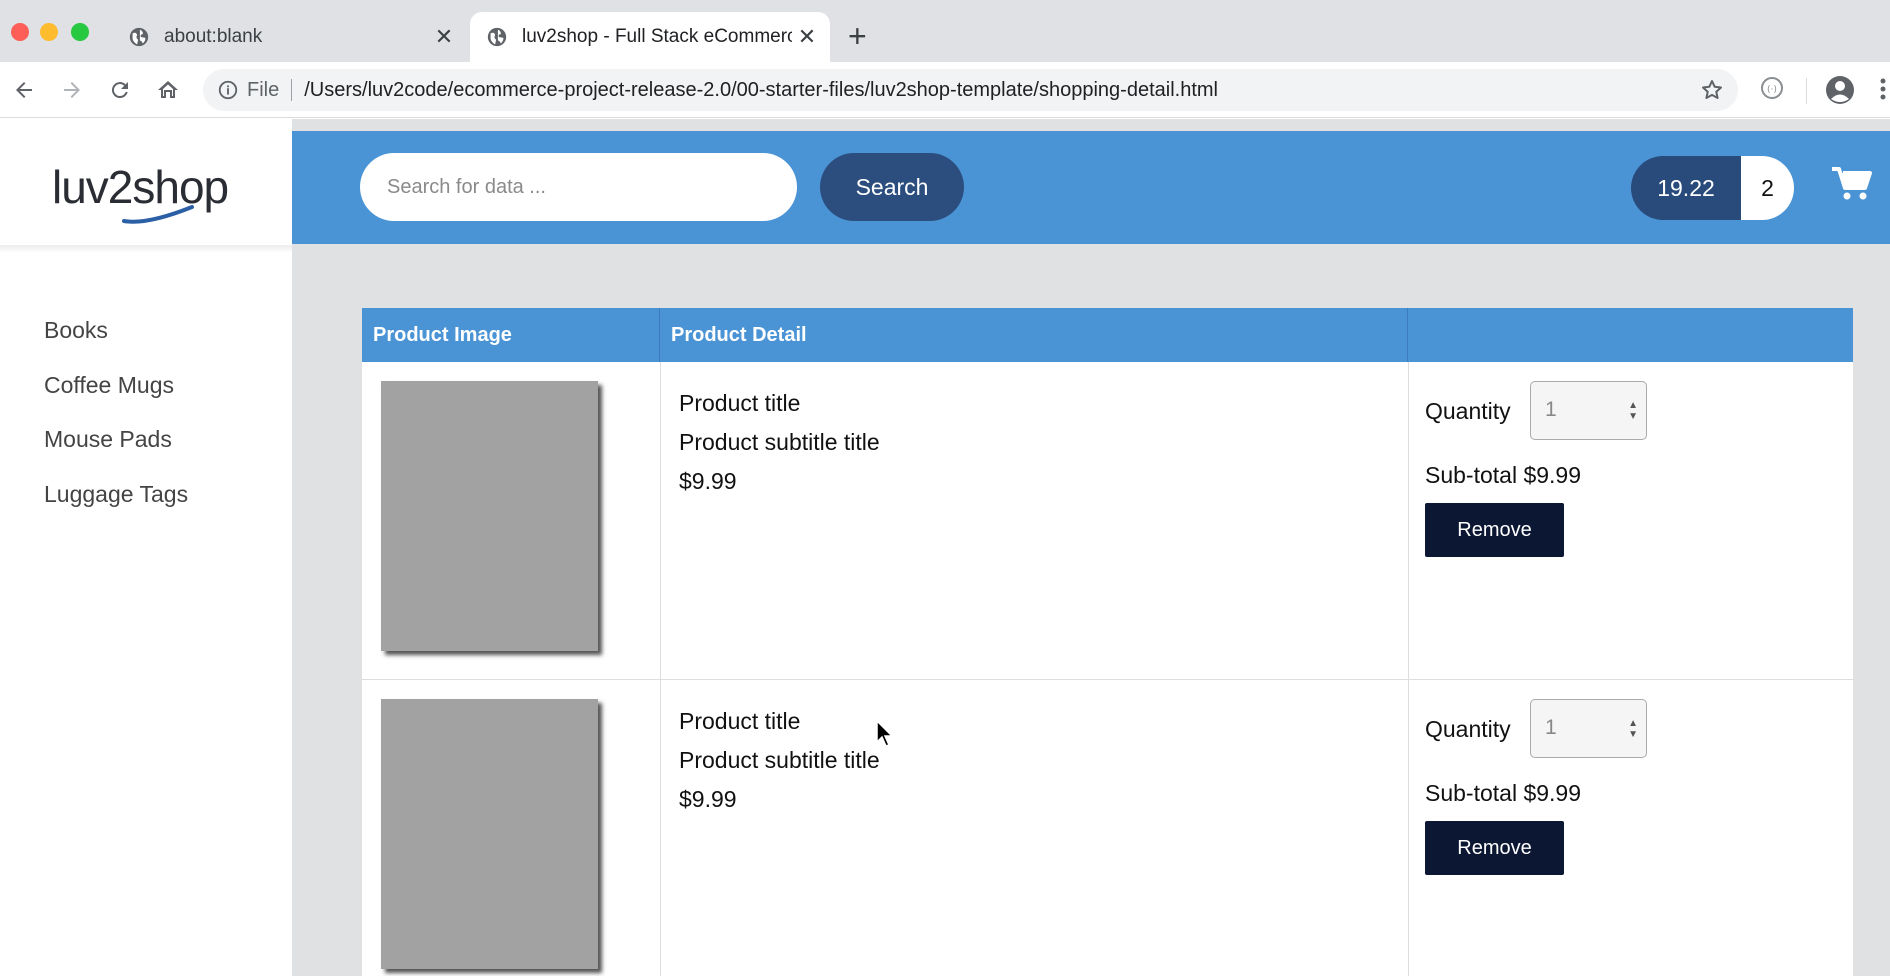 The image size is (1890, 976). I want to click on tab-title: about:blank, so click(213, 36).